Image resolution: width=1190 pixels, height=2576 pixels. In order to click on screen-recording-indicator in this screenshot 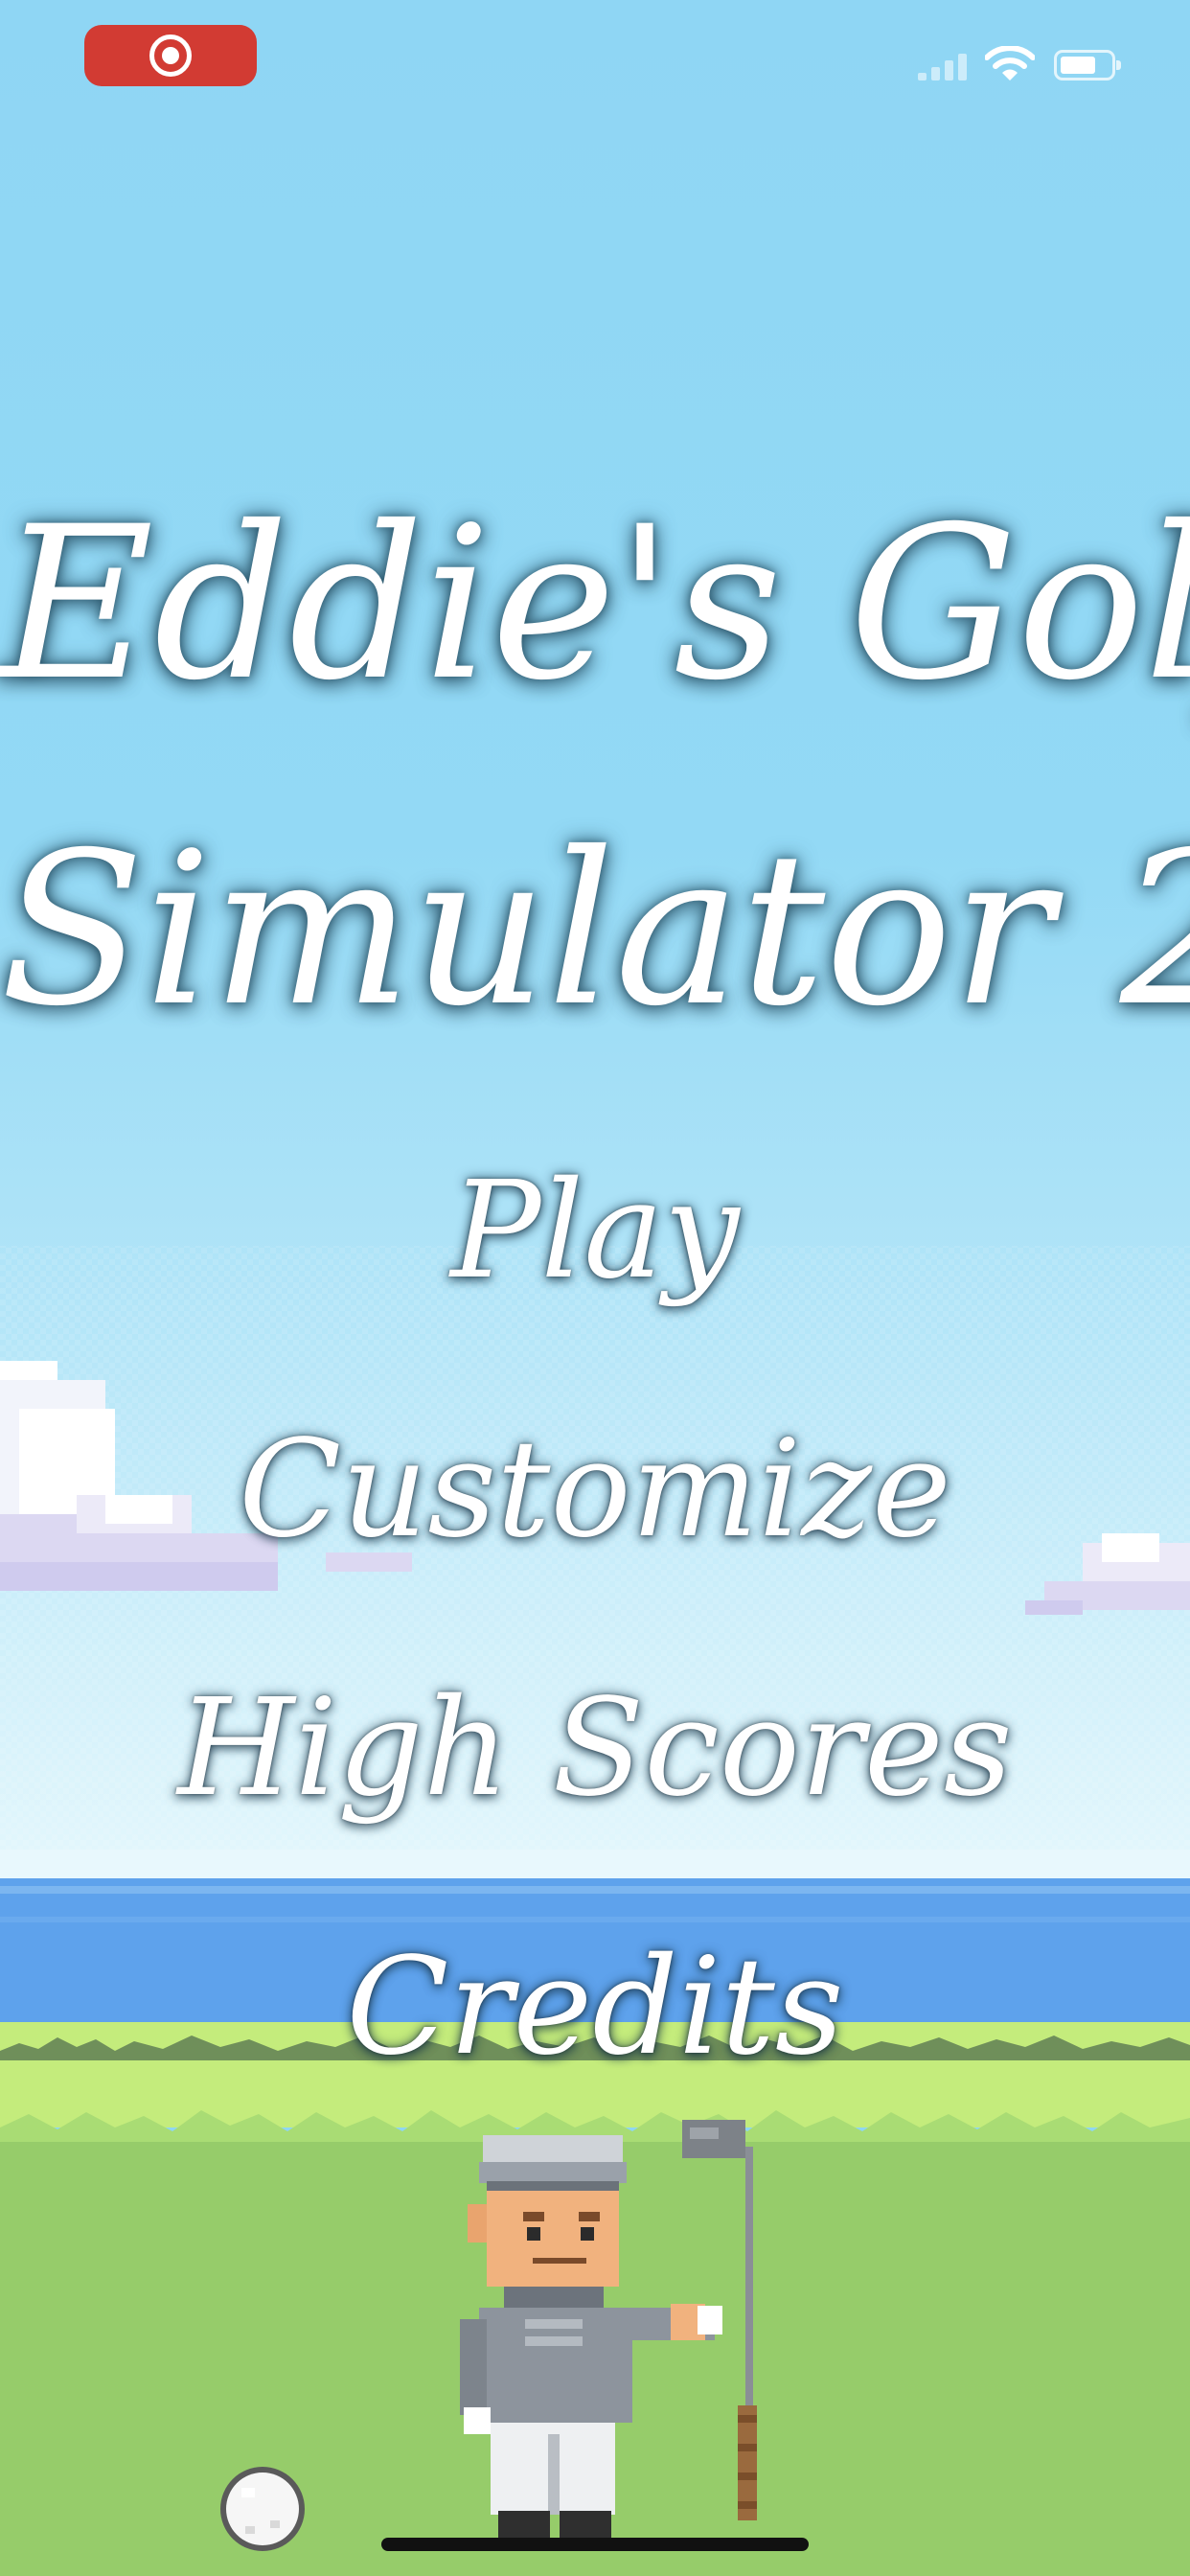, I will do `click(171, 55)`.